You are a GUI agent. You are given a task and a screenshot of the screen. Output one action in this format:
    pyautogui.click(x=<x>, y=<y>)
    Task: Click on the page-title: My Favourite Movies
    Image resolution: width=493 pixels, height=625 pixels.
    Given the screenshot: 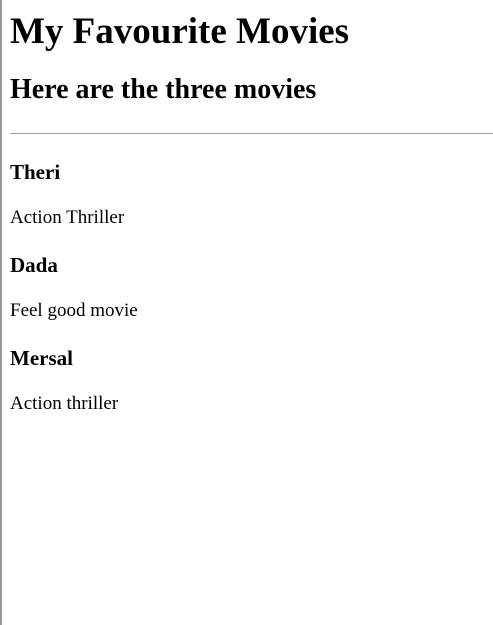 What is the action you would take?
    pyautogui.click(x=180, y=31)
    